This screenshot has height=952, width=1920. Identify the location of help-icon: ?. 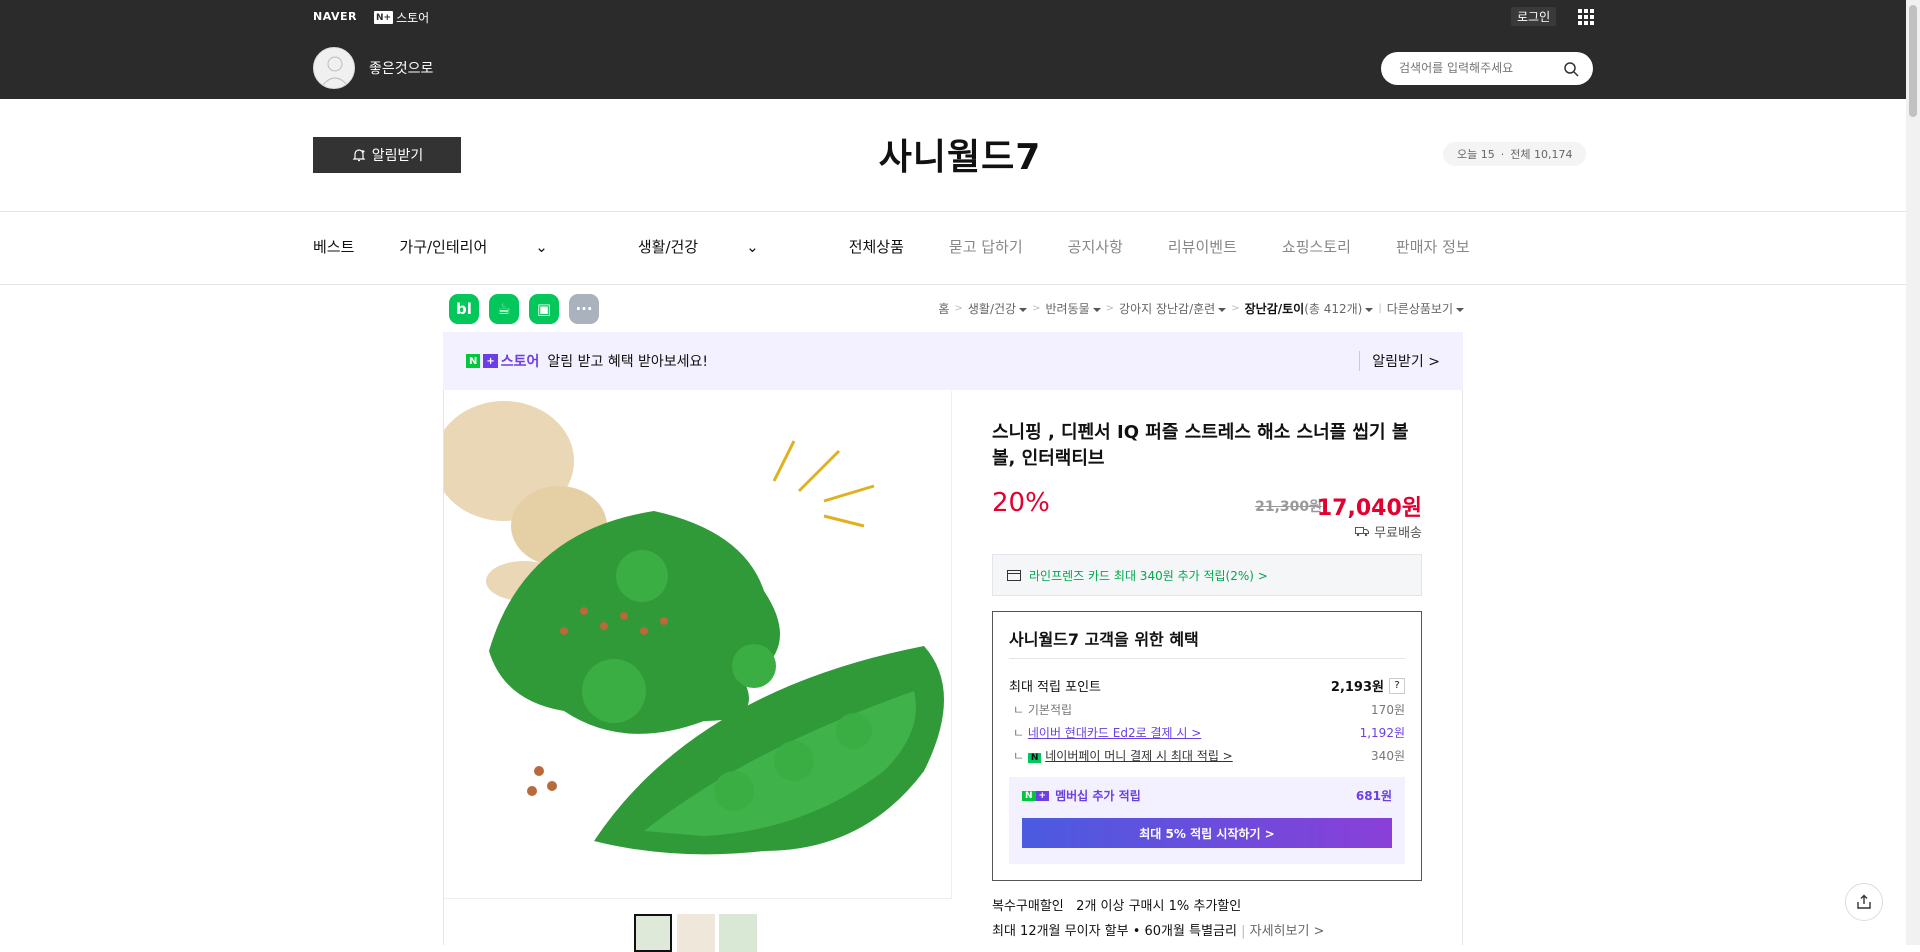
(1397, 685).